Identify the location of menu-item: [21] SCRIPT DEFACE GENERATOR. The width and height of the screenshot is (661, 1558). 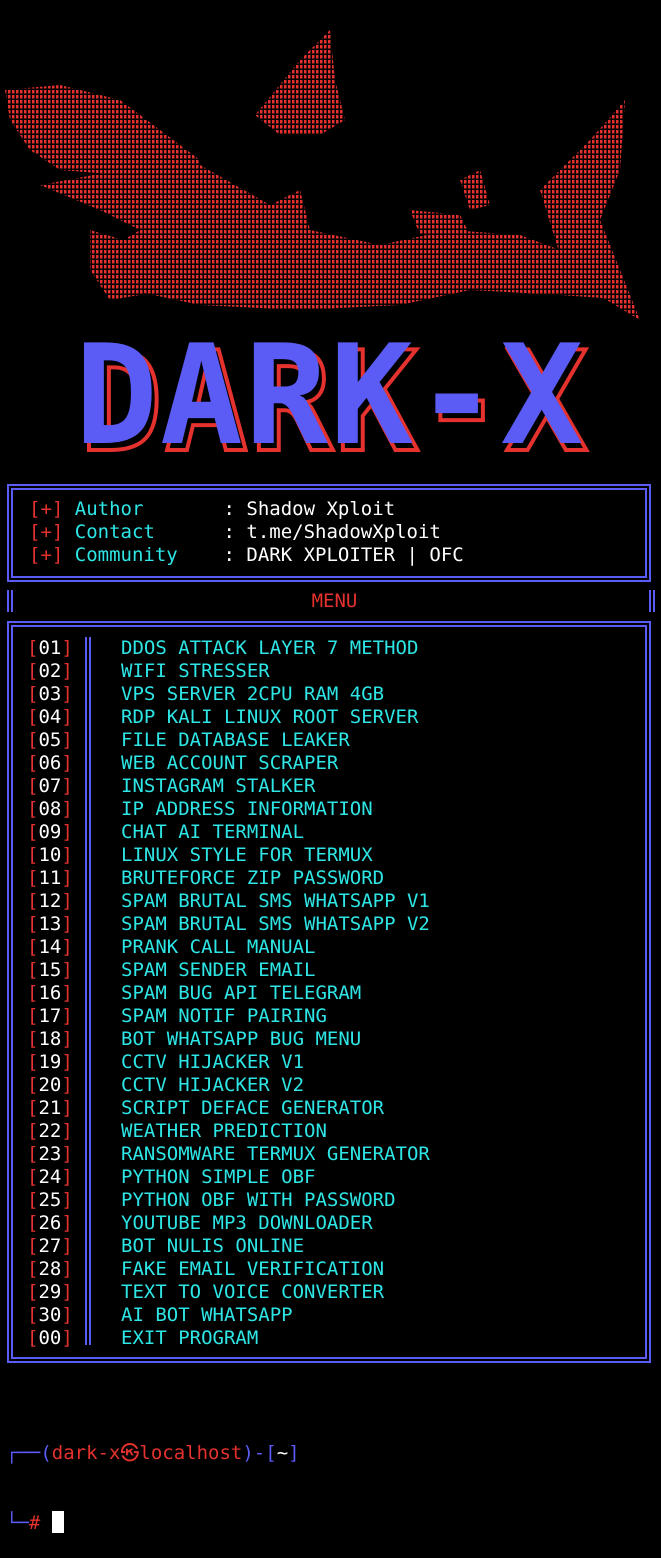
(205, 1108).